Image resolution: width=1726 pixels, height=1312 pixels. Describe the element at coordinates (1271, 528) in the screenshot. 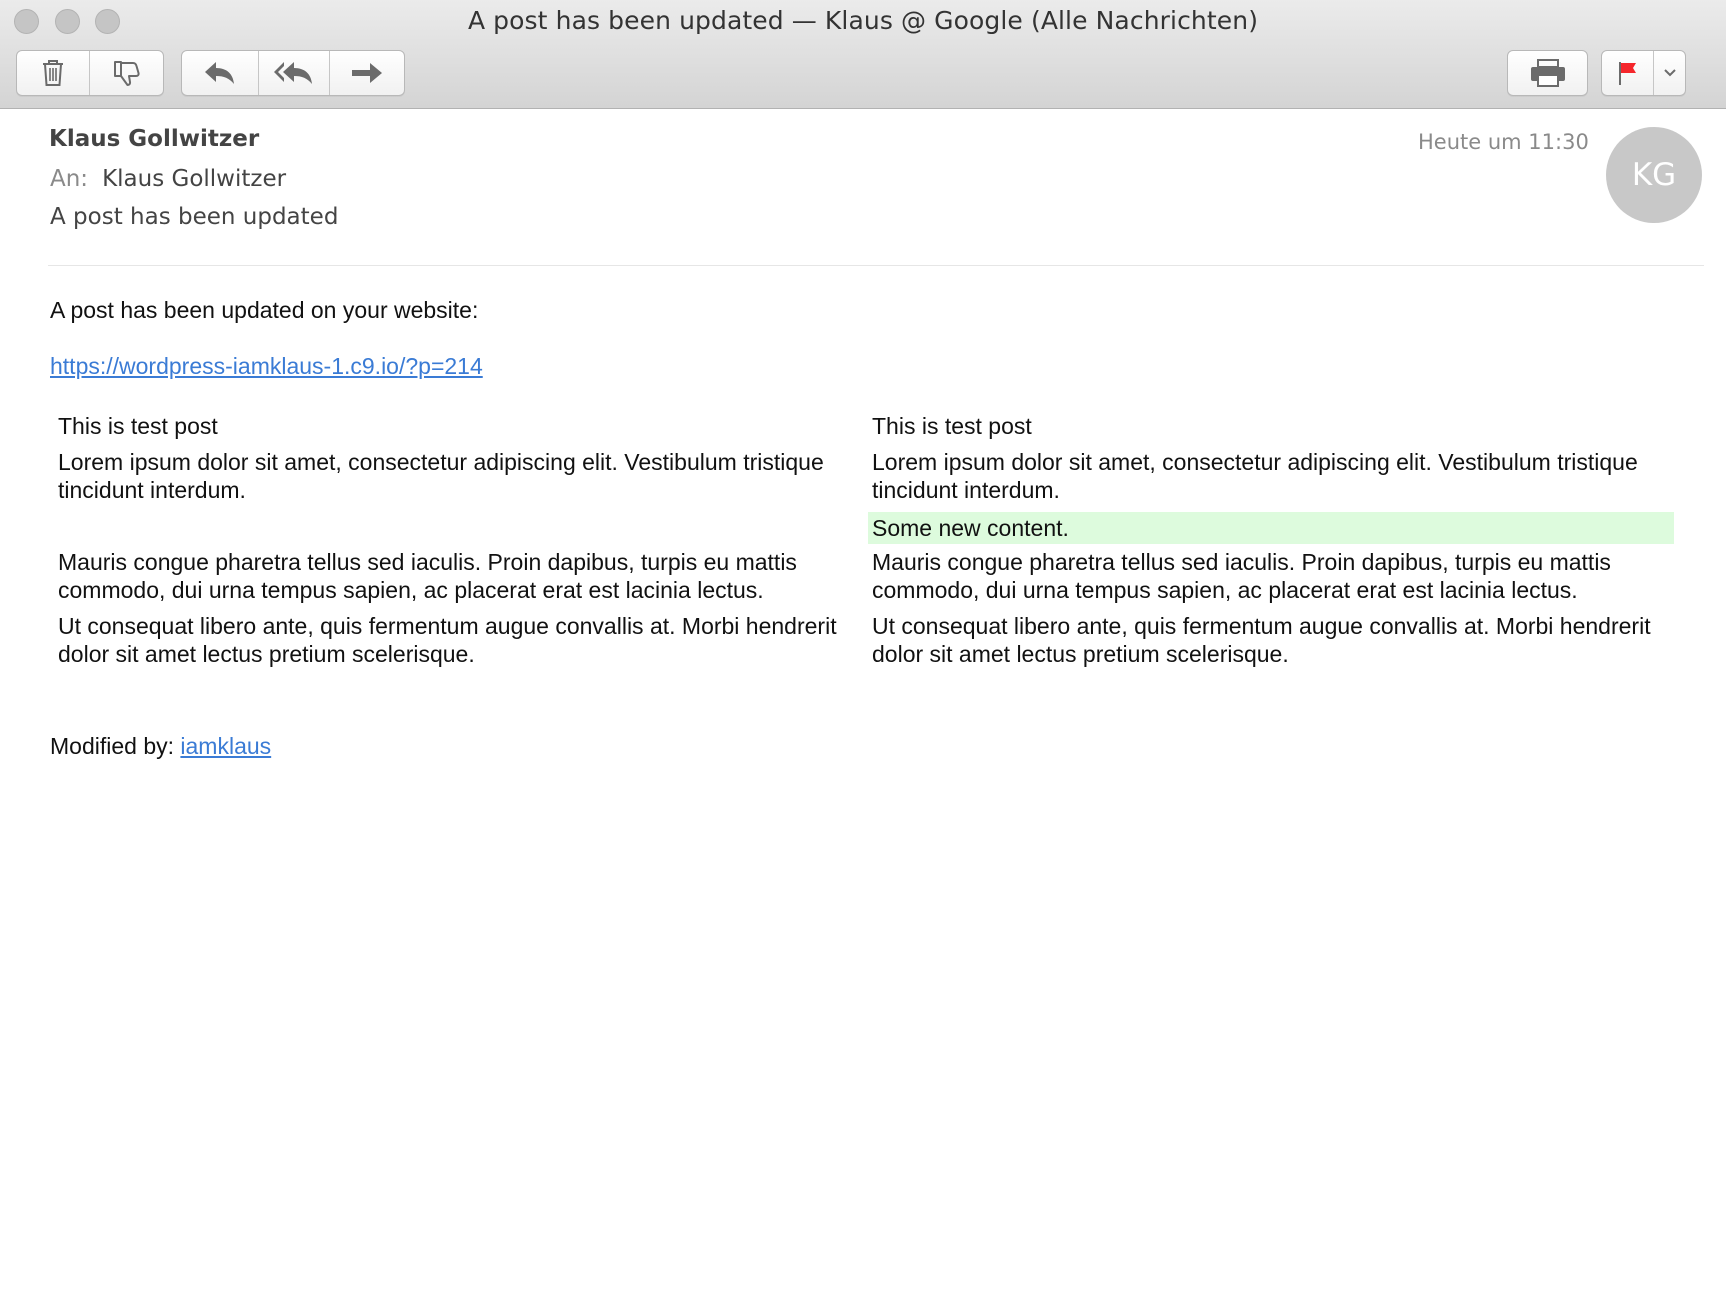

I see `added-content-highlight: Some new content.` at that location.